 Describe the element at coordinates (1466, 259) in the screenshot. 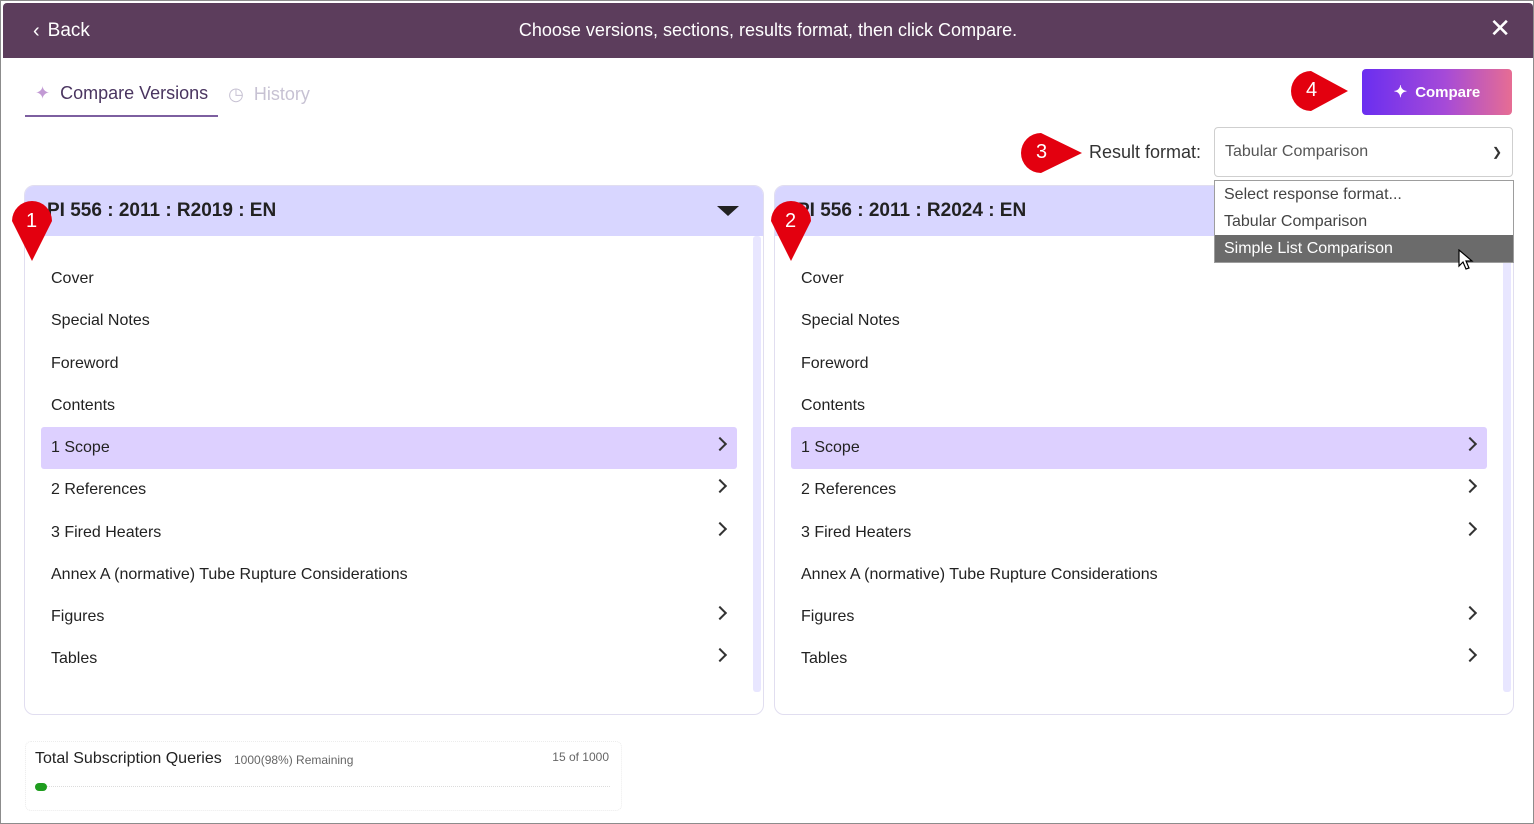

I see `mouse-cursor-icon` at that location.